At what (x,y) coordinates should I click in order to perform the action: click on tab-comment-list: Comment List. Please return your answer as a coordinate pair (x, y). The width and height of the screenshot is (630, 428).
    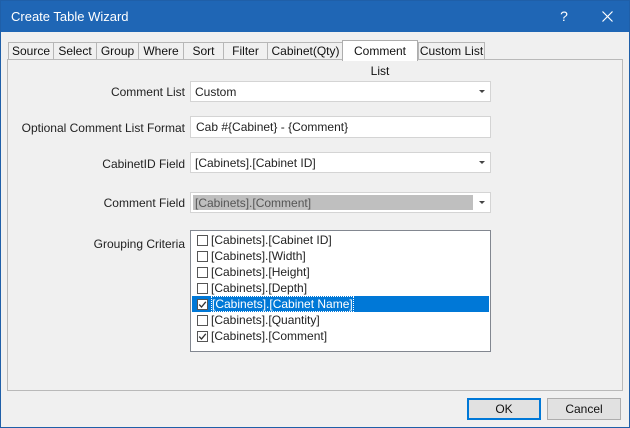
    Looking at the image, I should click on (380, 59).